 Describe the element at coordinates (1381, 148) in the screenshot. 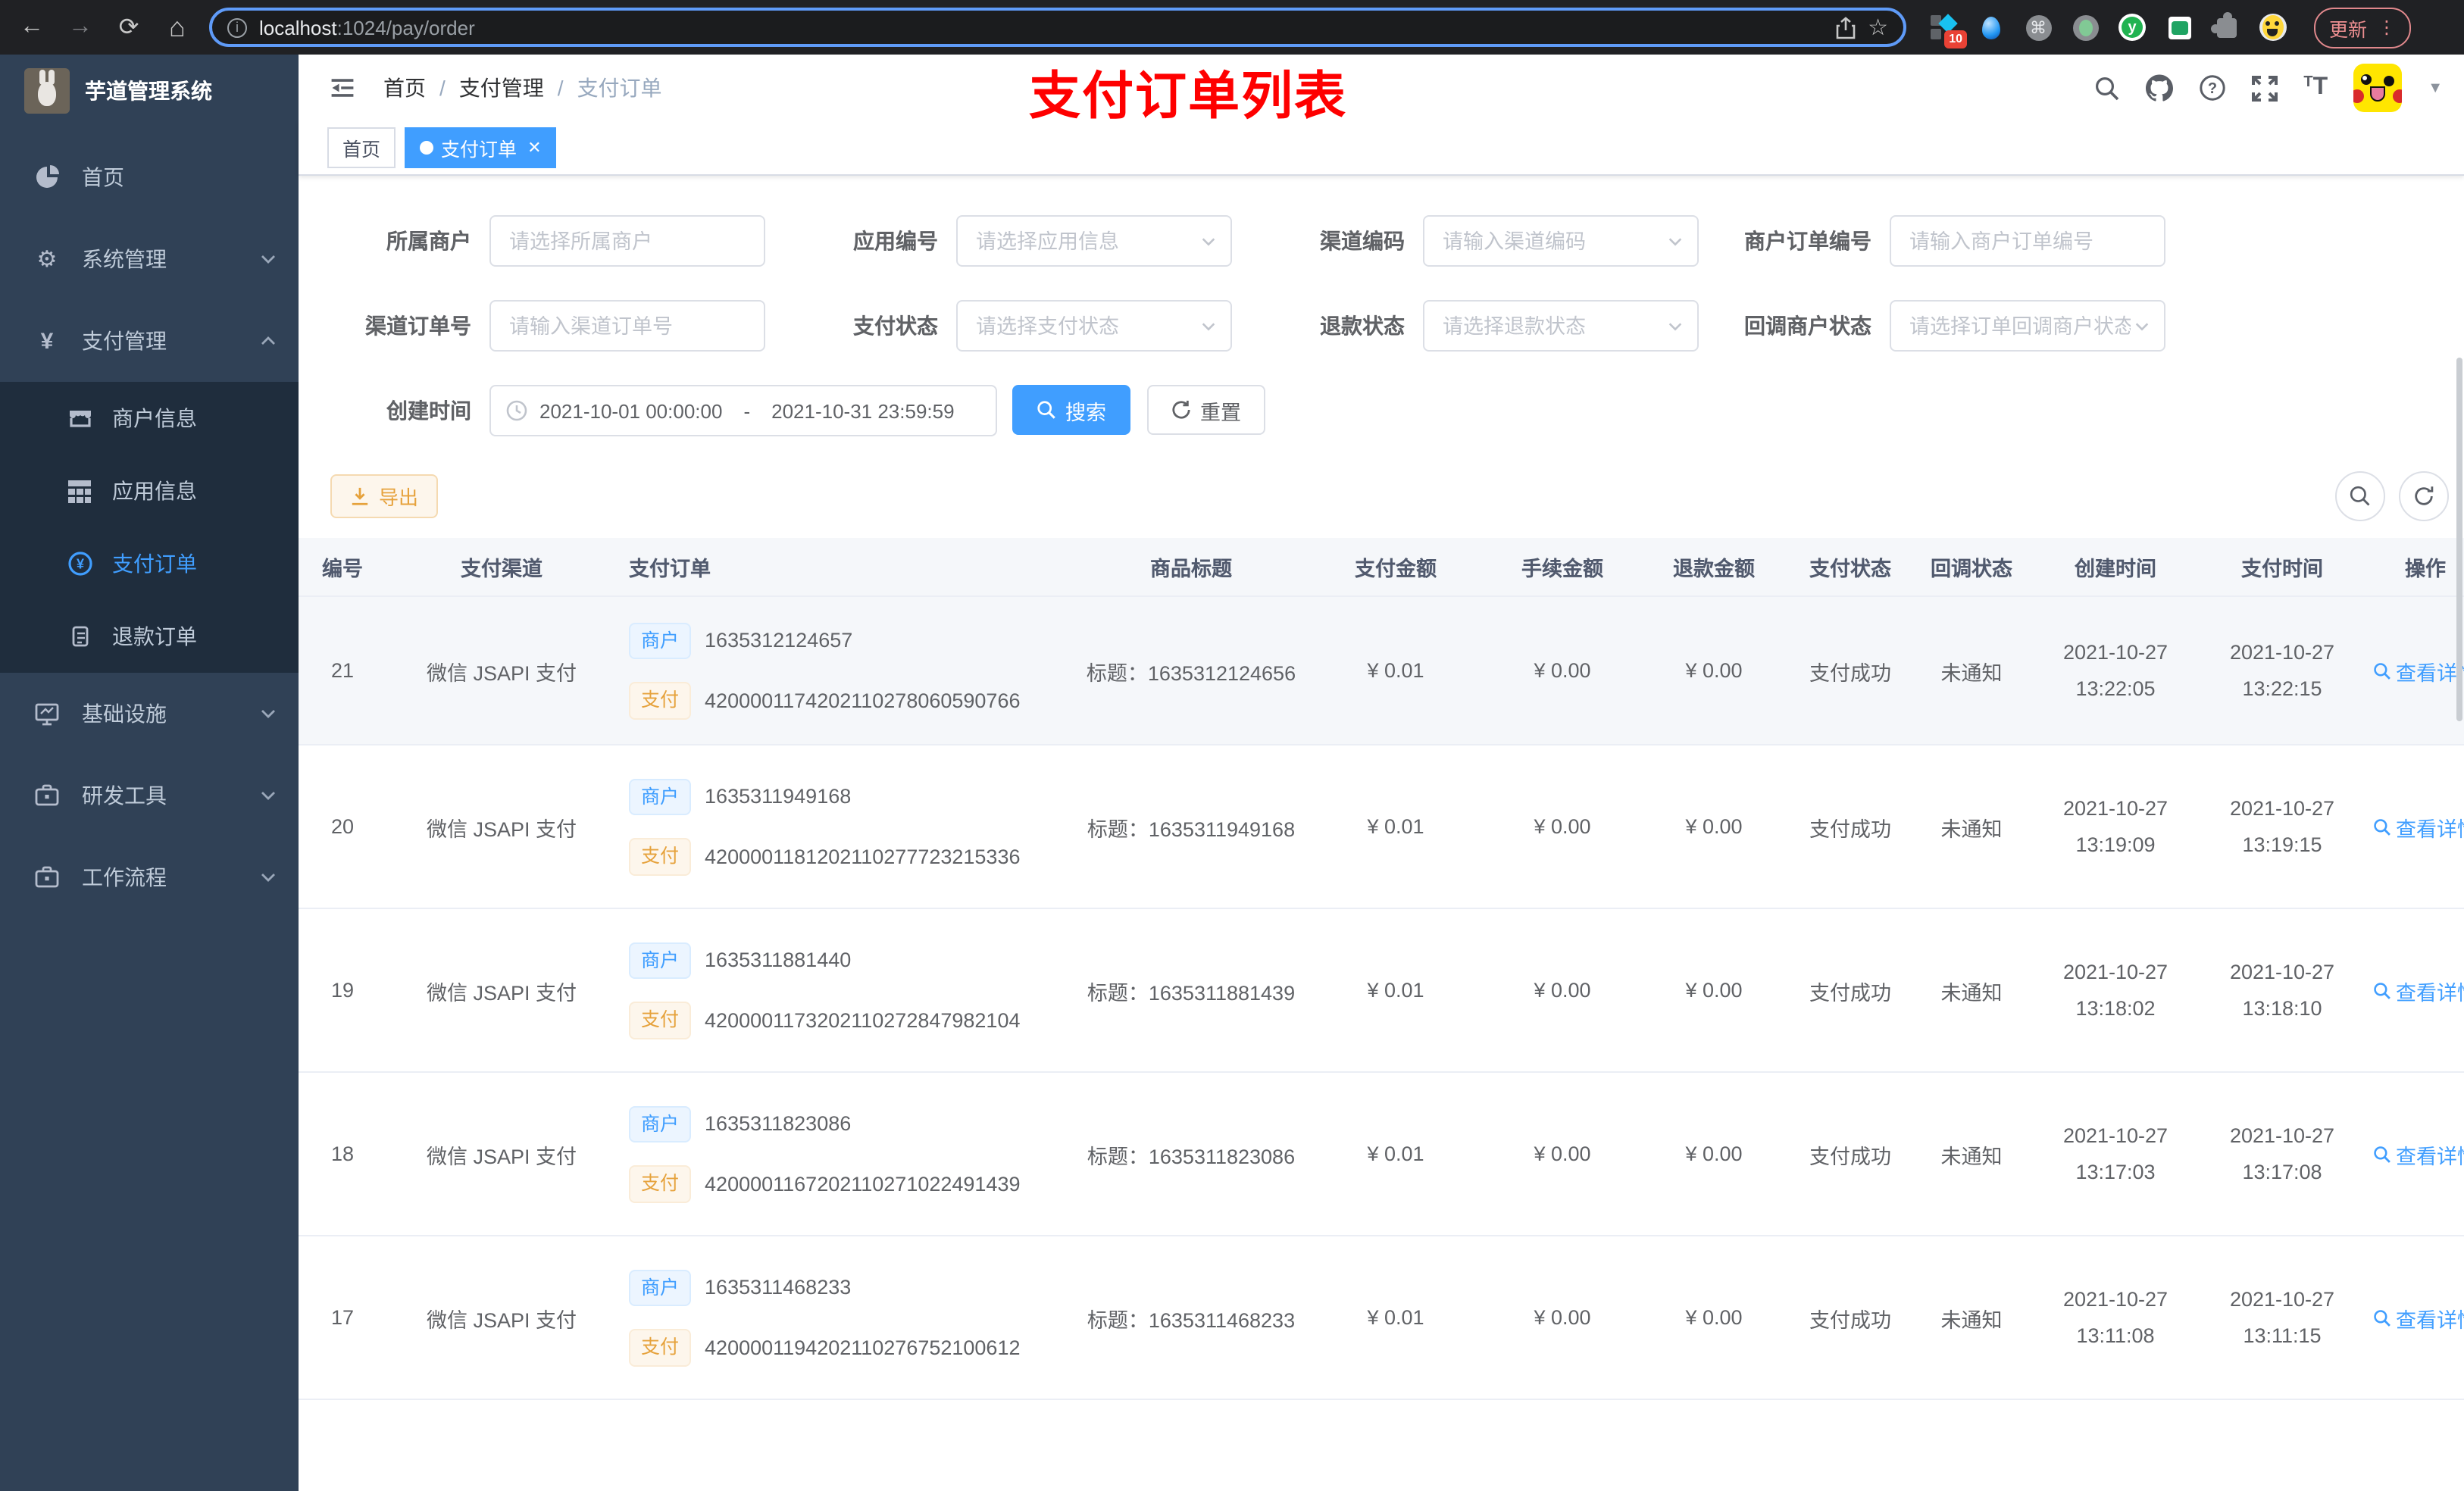

I see `tags-view-bar: 首页 支付订单 ✕` at that location.